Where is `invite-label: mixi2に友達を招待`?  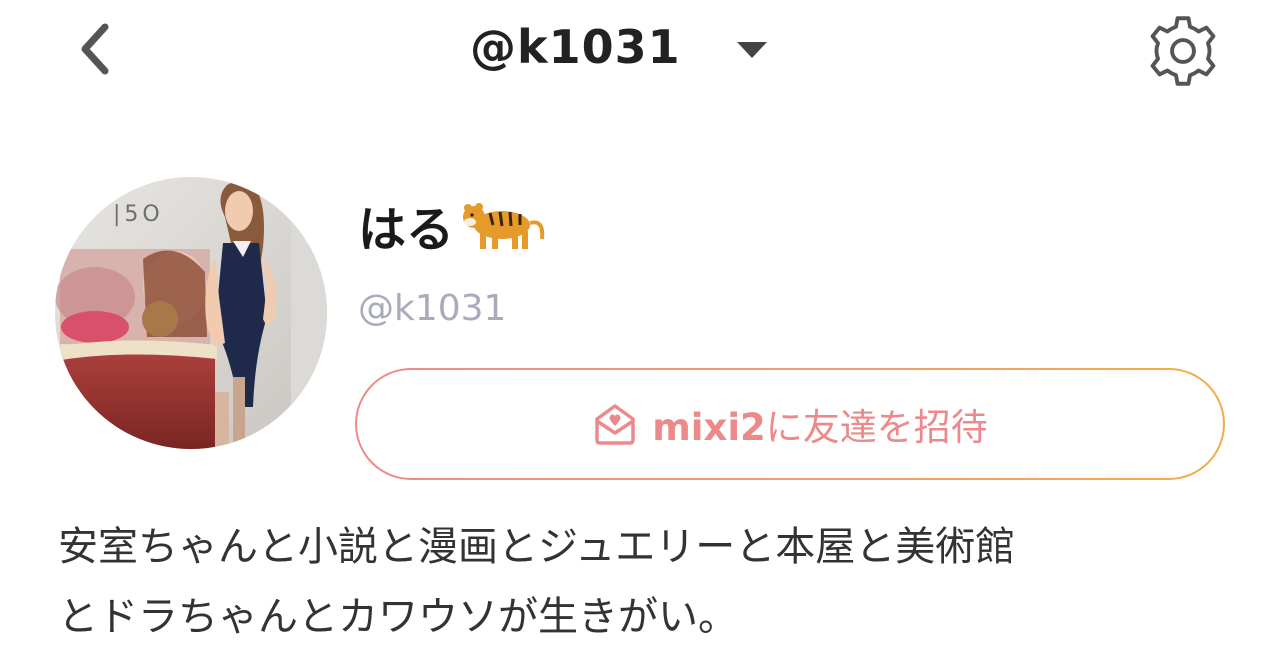 invite-label: mixi2に友達を招待 is located at coordinates (820, 424).